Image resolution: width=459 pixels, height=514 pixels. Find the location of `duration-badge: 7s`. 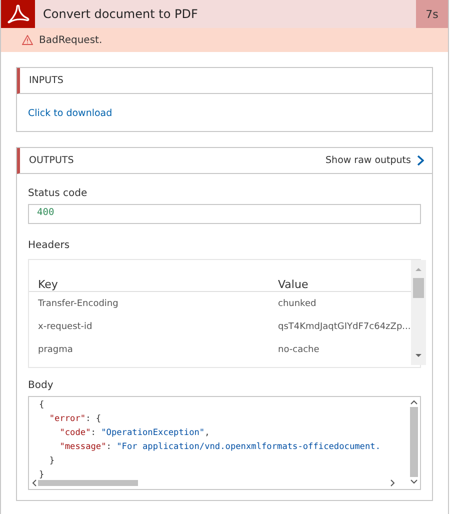

duration-badge: 7s is located at coordinates (432, 14).